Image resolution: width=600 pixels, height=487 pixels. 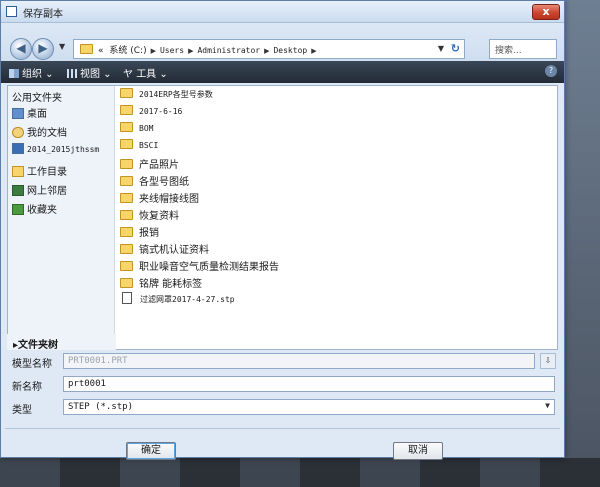 I want to click on sidebar-item-network: 网上邻居, so click(x=39, y=190).